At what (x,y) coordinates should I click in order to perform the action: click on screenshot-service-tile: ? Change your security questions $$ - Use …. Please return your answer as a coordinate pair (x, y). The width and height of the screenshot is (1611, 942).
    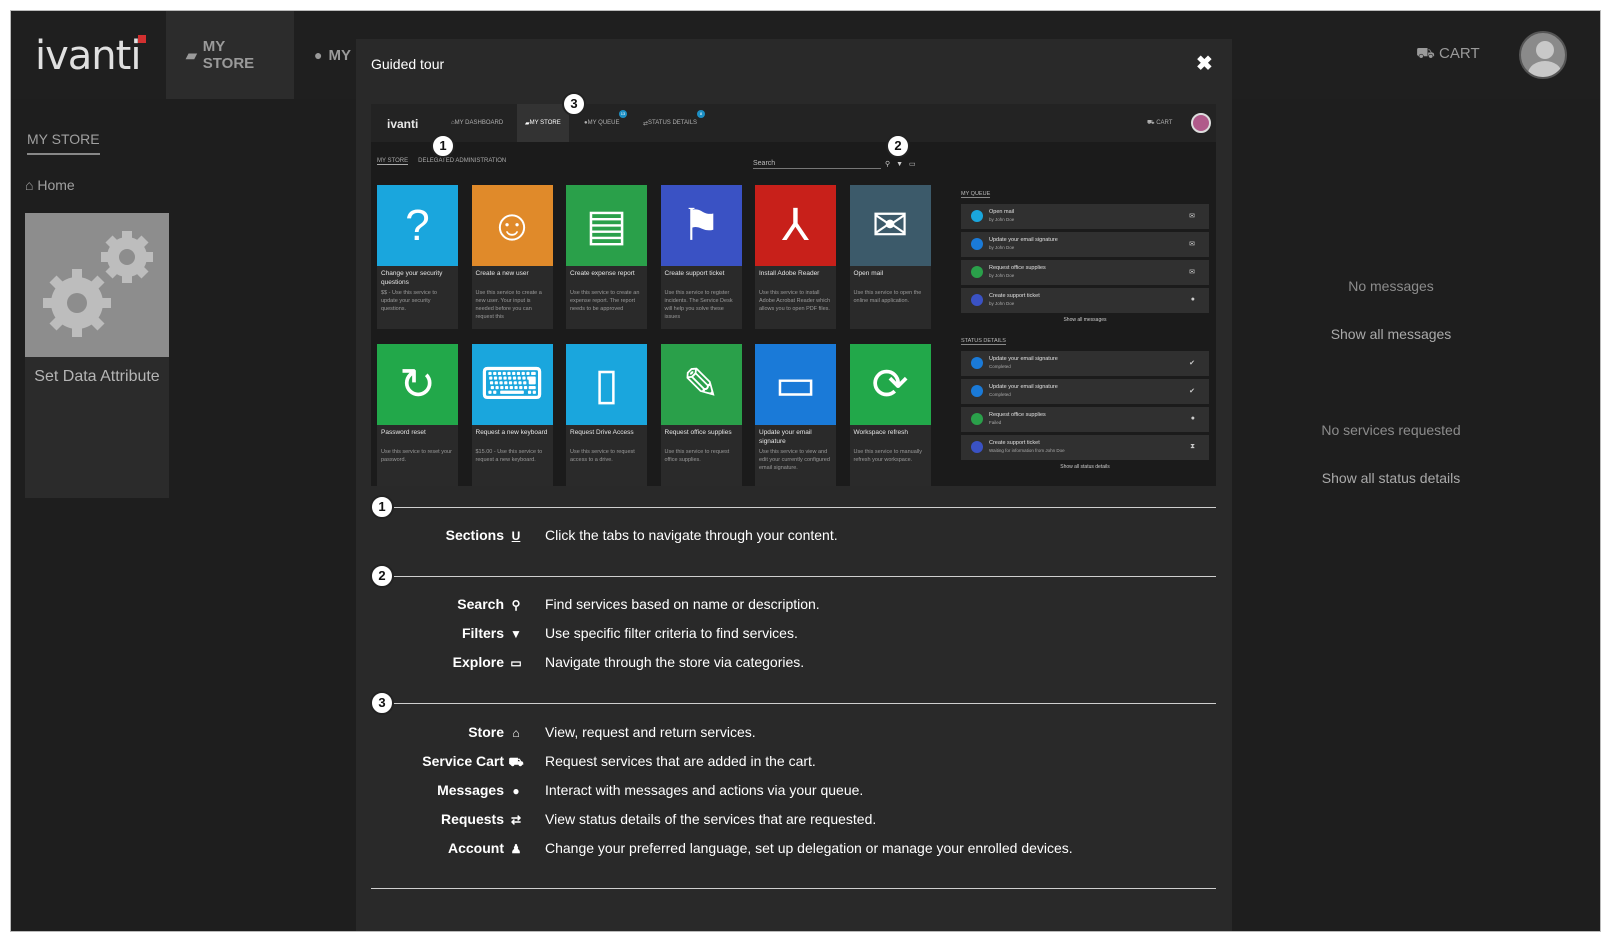
    Looking at the image, I should click on (417, 257).